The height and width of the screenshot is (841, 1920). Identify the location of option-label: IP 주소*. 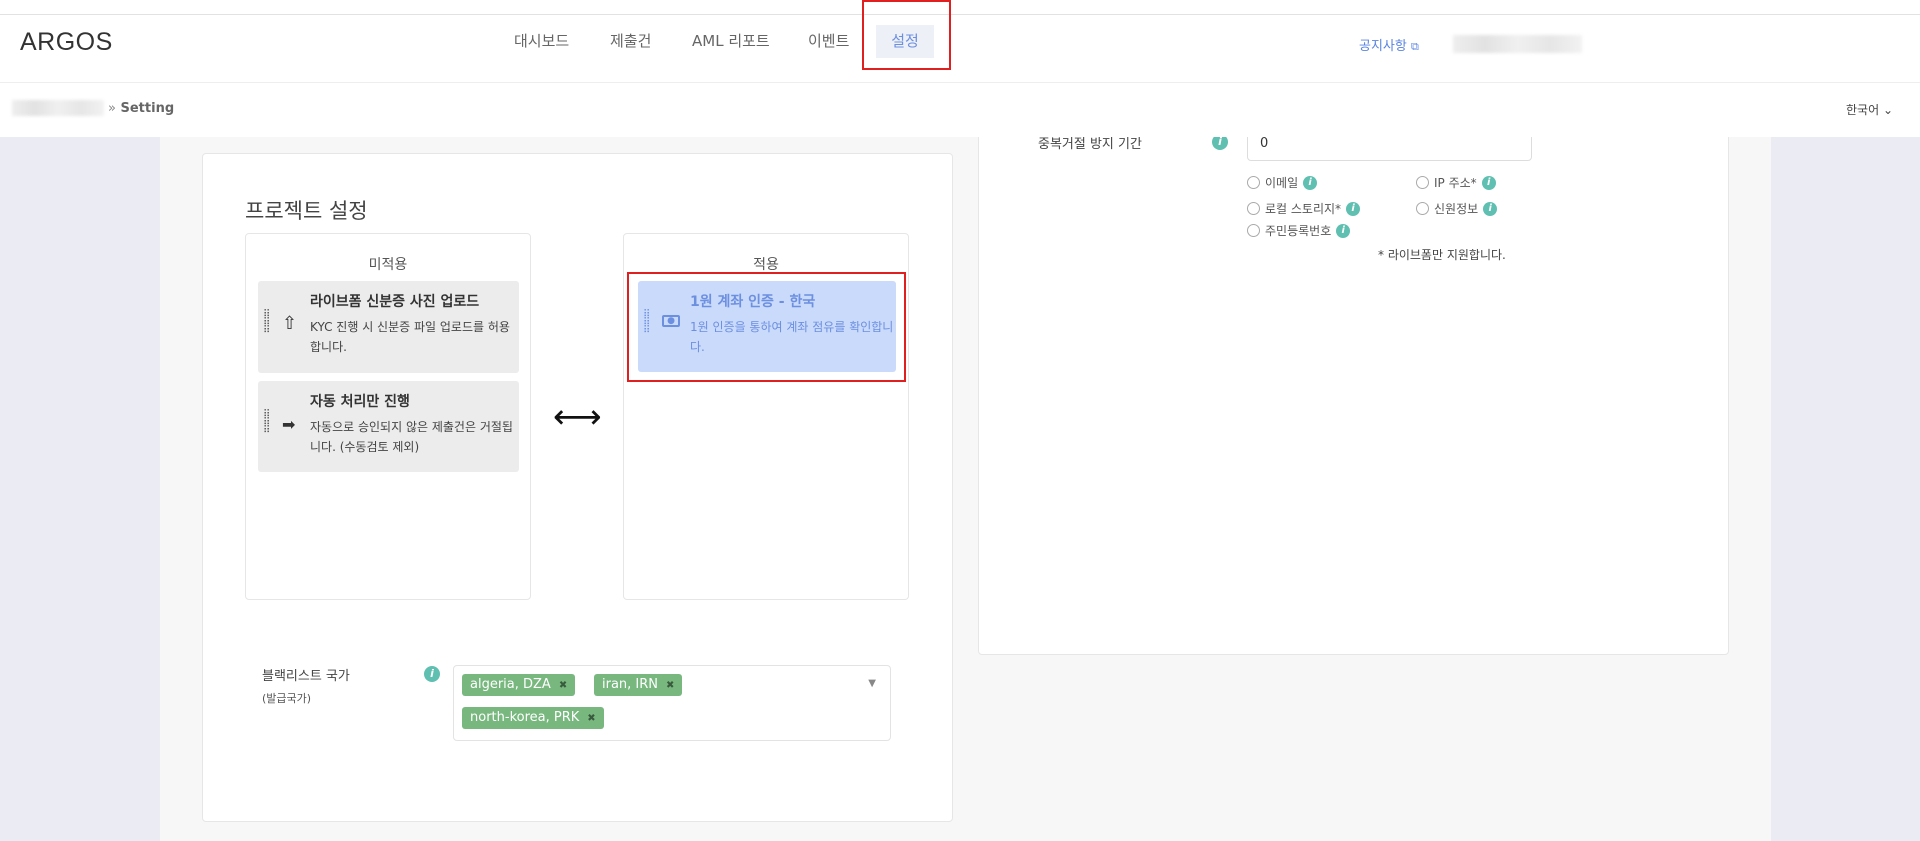
(1455, 183).